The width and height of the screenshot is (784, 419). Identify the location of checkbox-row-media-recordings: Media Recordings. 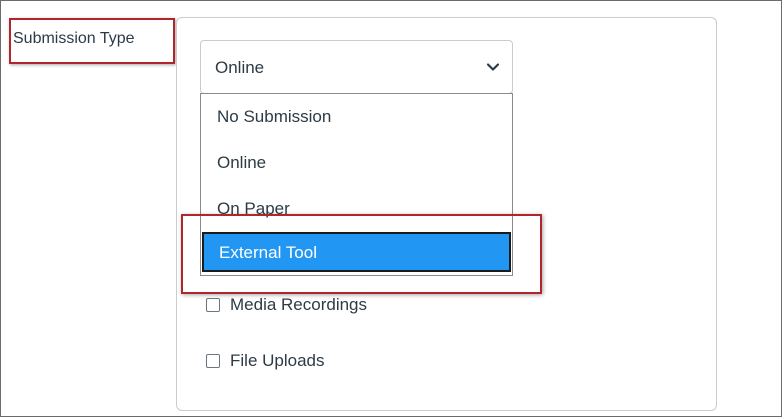
(286, 305).